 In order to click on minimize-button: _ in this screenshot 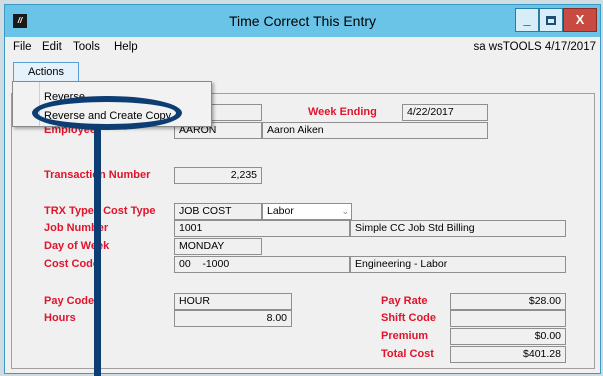, I will do `click(527, 20)`.